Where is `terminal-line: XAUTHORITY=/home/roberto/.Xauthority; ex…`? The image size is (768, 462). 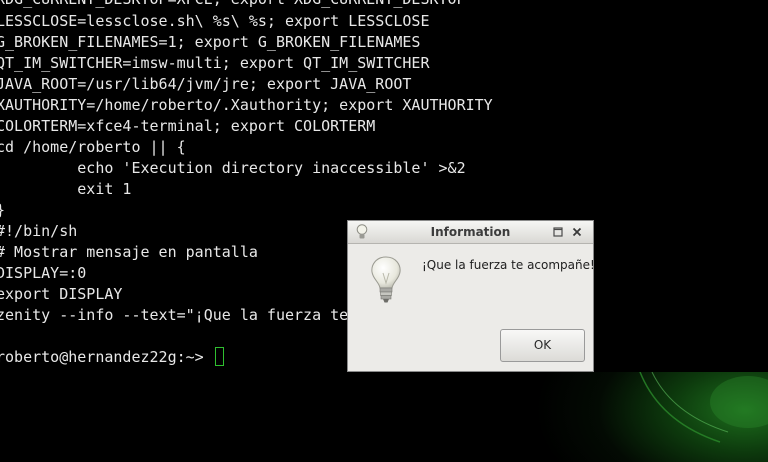 terminal-line: XAUTHORITY=/home/roberto/.Xauthority; ex… is located at coordinates (246, 105).